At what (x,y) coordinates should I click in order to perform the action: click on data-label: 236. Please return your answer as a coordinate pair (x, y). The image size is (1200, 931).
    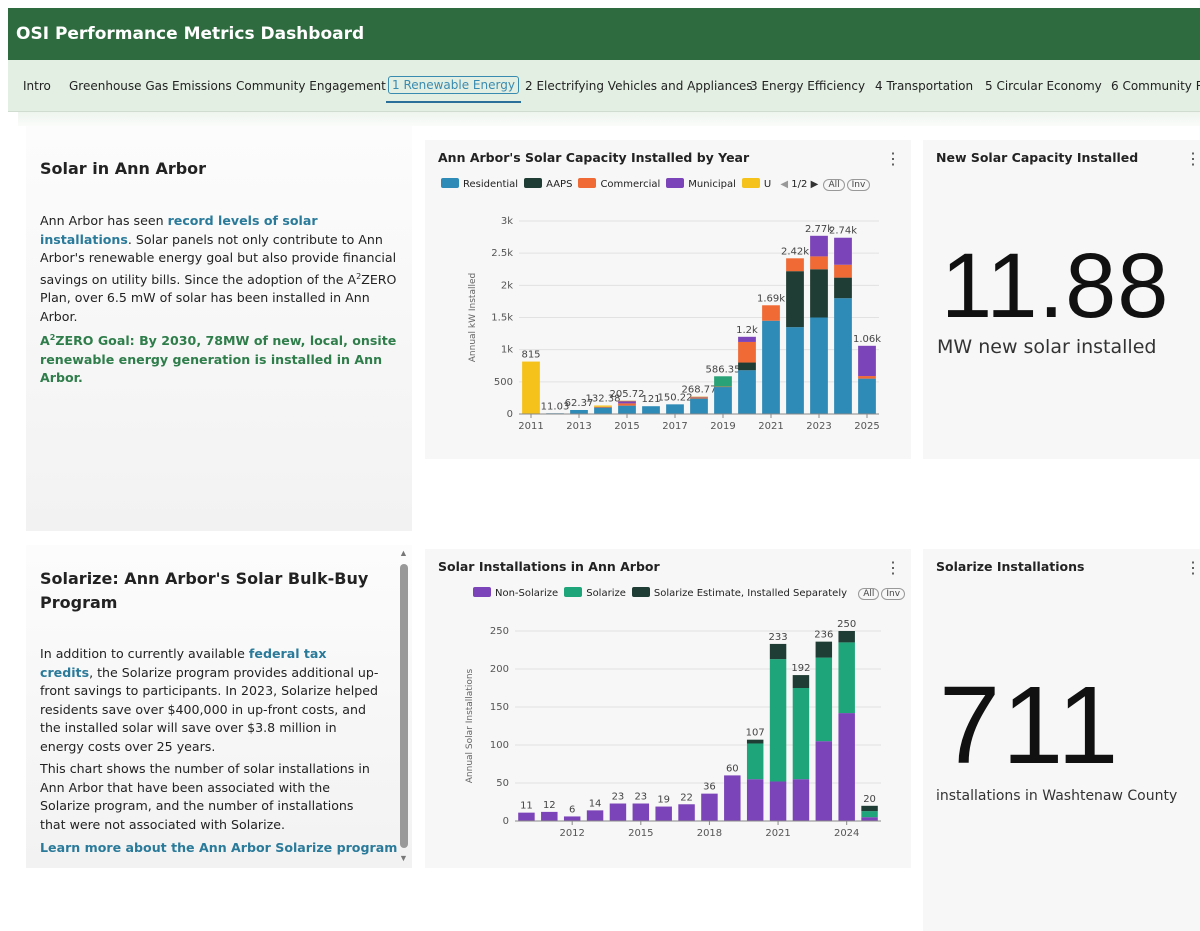
    Looking at the image, I should click on (823, 635).